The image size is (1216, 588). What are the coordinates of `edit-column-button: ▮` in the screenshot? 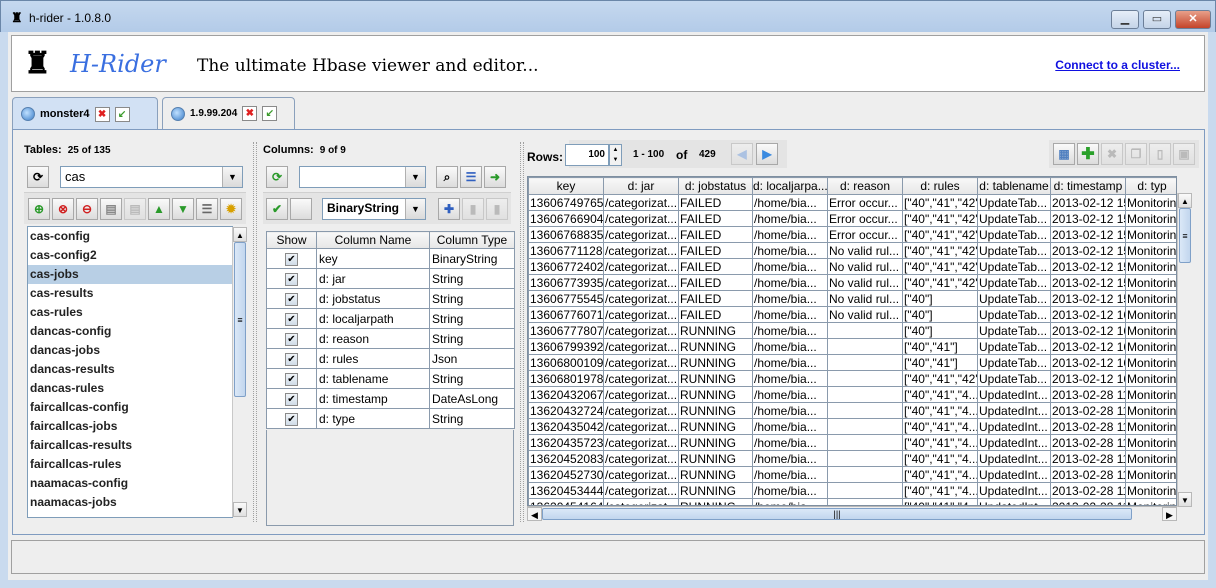 It's located at (473, 209).